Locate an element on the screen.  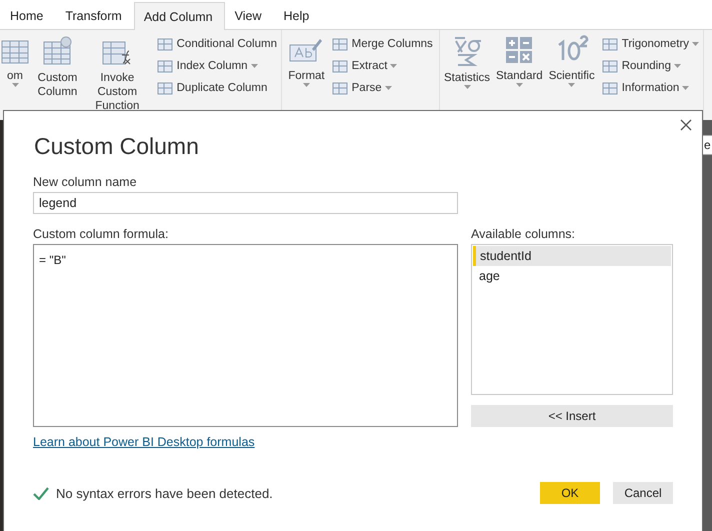
ribbon-button: Custom Column is located at coordinates (57, 67).